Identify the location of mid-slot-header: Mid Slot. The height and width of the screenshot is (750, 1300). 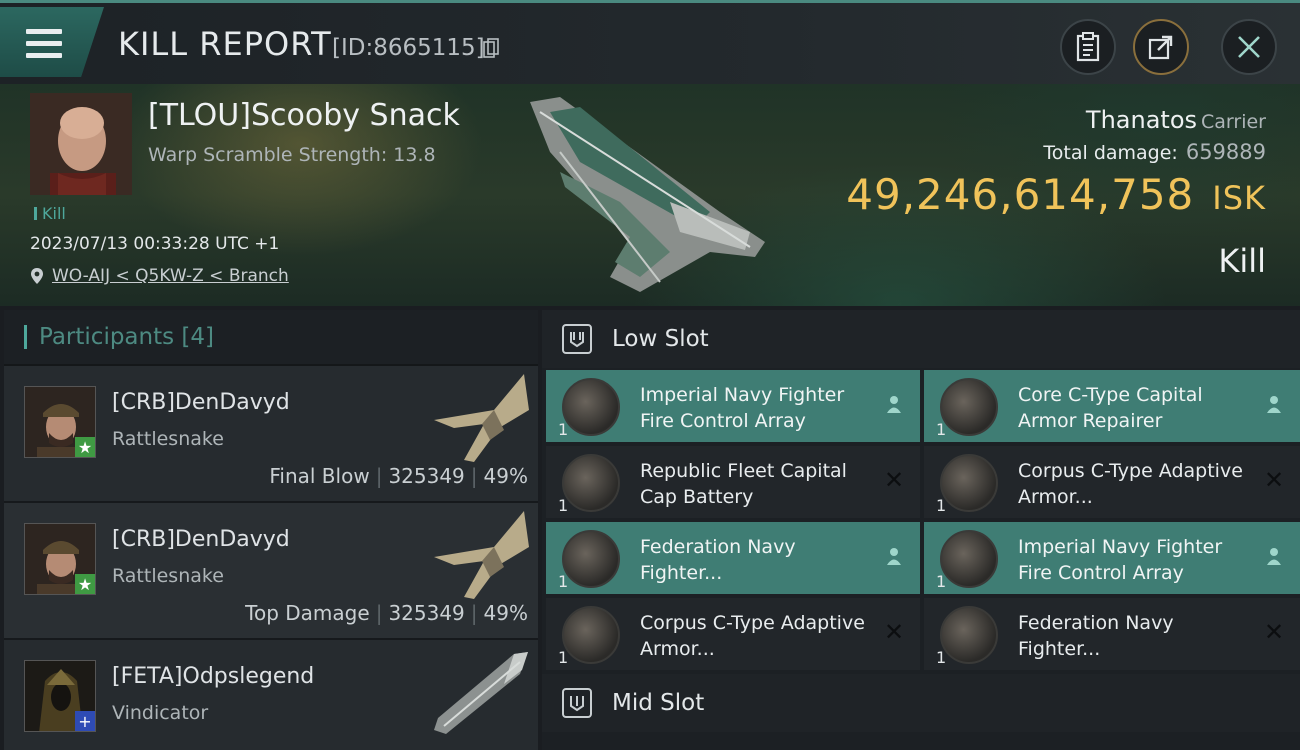
(921, 703).